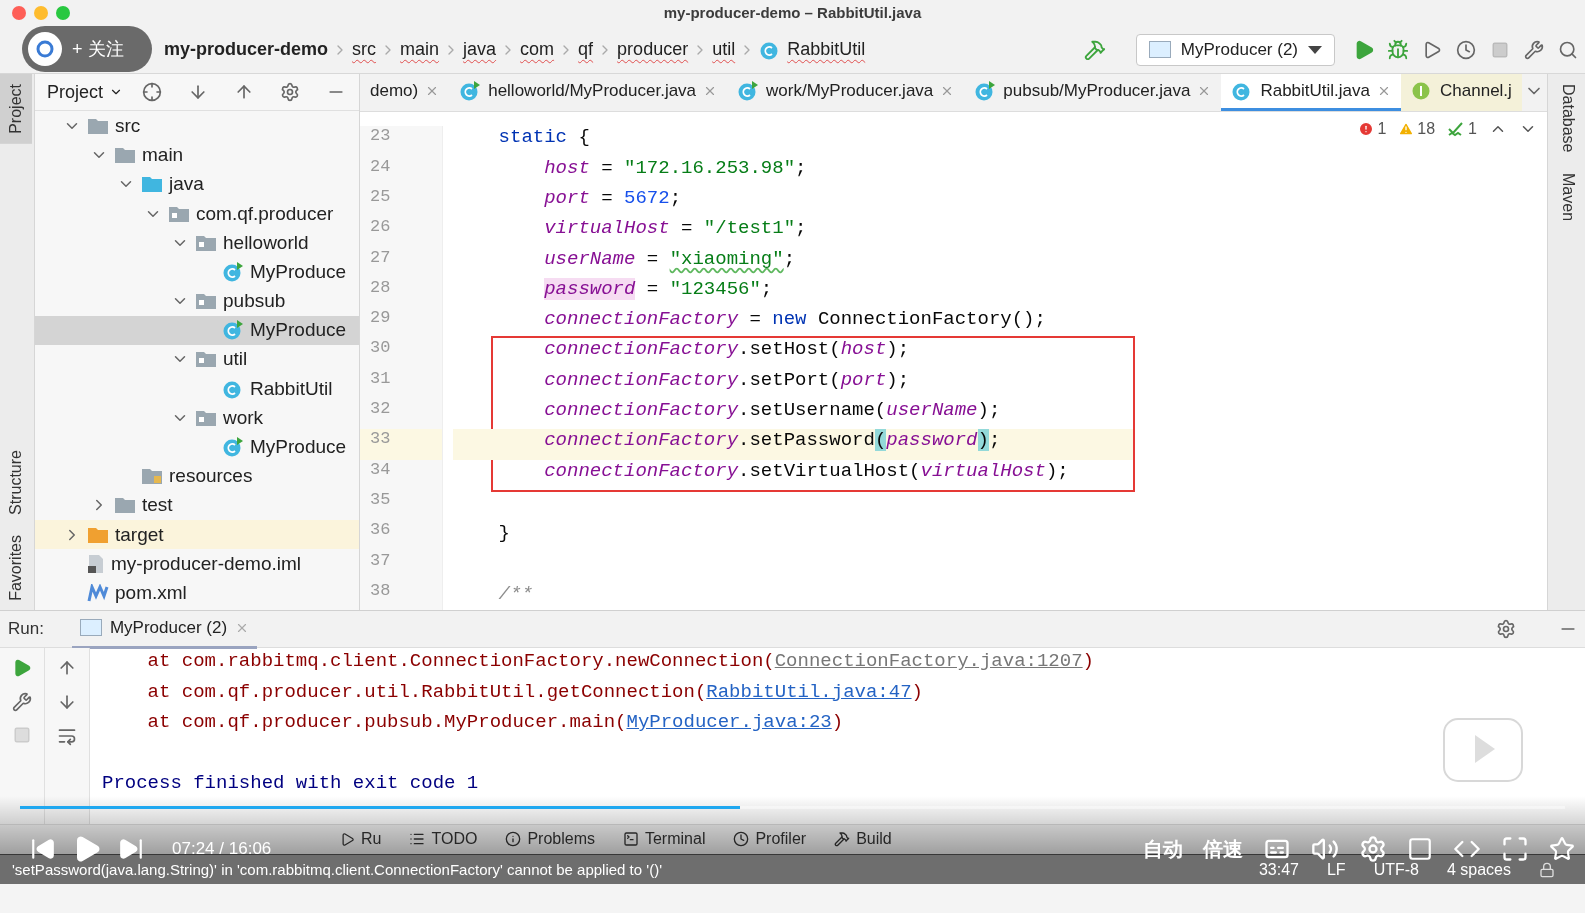  I want to click on error-count: 1, so click(1372, 129).